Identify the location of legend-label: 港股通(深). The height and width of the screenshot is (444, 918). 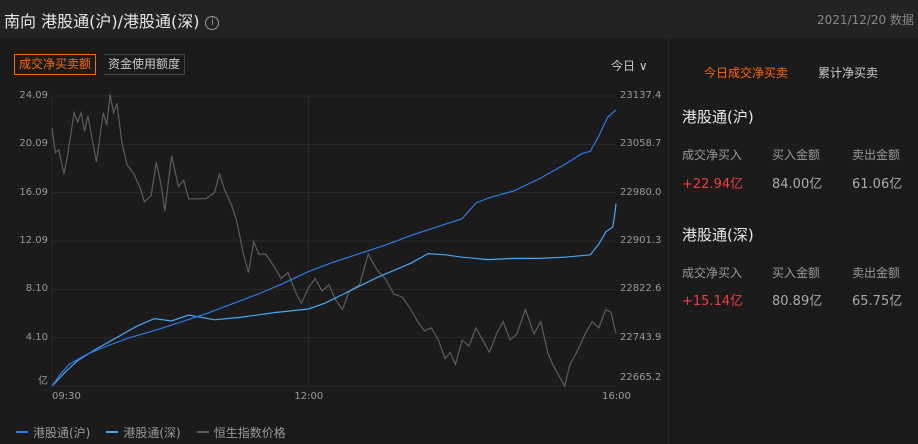
(152, 433).